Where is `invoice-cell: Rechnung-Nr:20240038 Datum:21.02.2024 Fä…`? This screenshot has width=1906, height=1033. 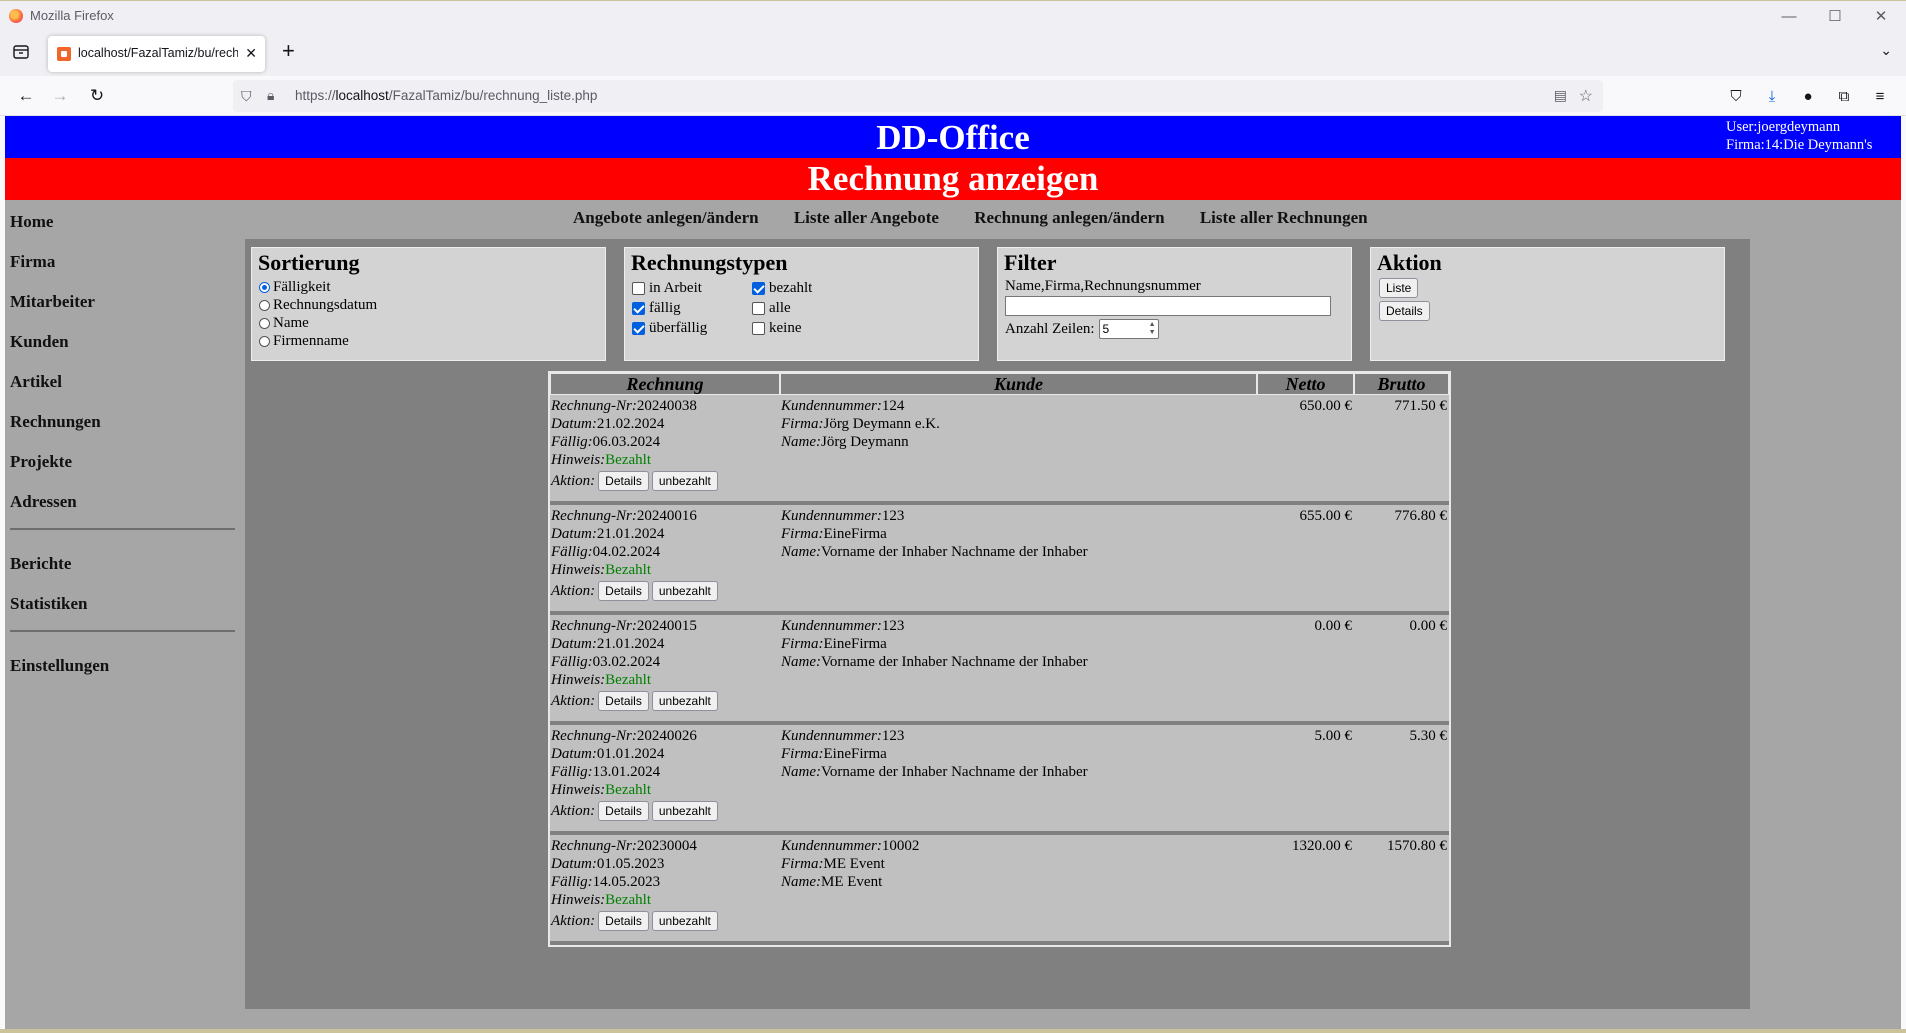 invoice-cell: Rechnung-Nr:20240038 Datum:21.02.2024 Fä… is located at coordinates (665, 448).